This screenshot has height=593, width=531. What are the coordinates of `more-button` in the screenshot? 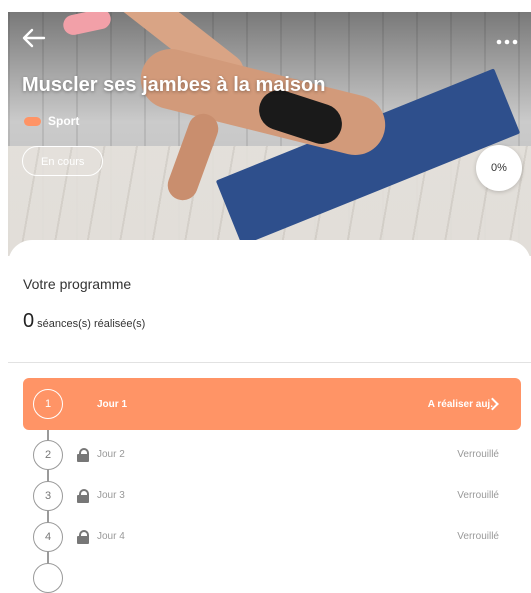 It's located at (501, 41).